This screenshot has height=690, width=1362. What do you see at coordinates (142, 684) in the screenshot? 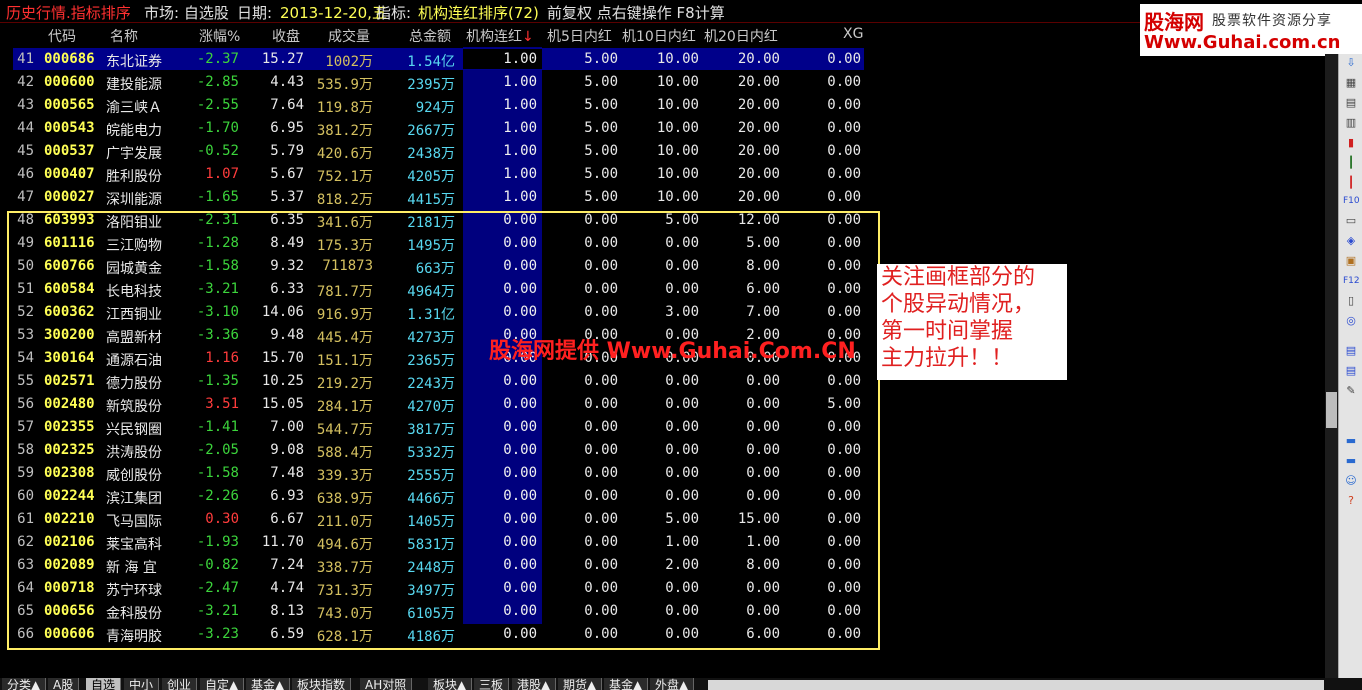
I see `market-tab: 中小` at bounding box center [142, 684].